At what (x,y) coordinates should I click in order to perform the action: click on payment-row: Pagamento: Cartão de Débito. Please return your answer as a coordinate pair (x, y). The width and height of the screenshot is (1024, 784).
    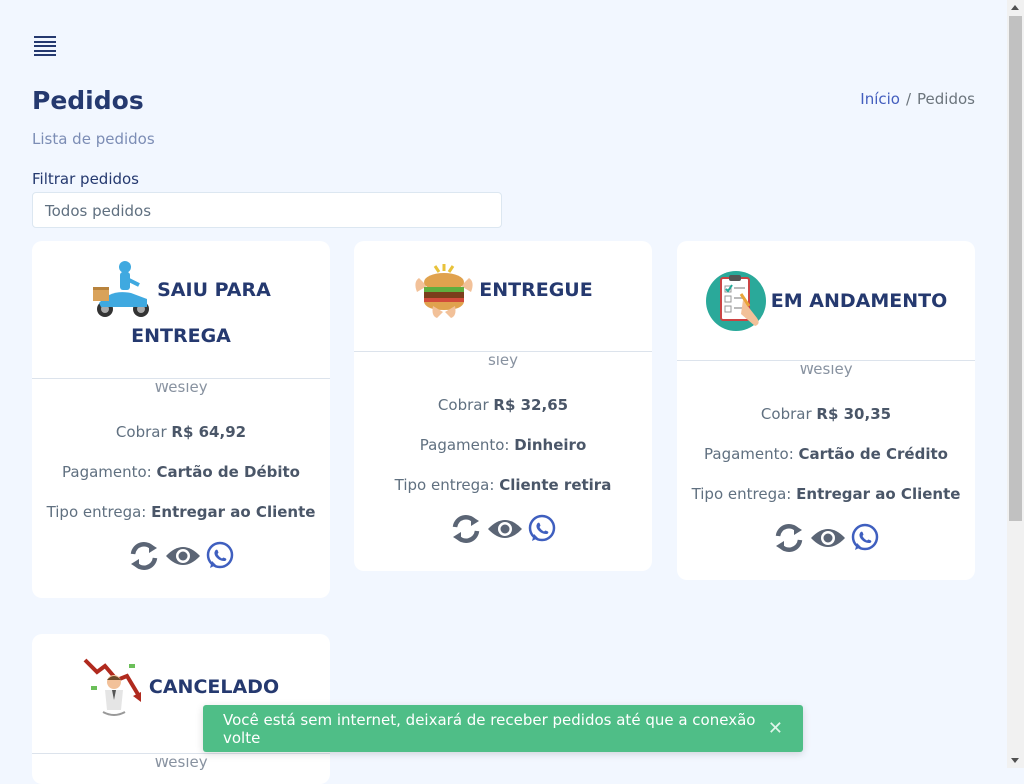
    Looking at the image, I should click on (181, 472).